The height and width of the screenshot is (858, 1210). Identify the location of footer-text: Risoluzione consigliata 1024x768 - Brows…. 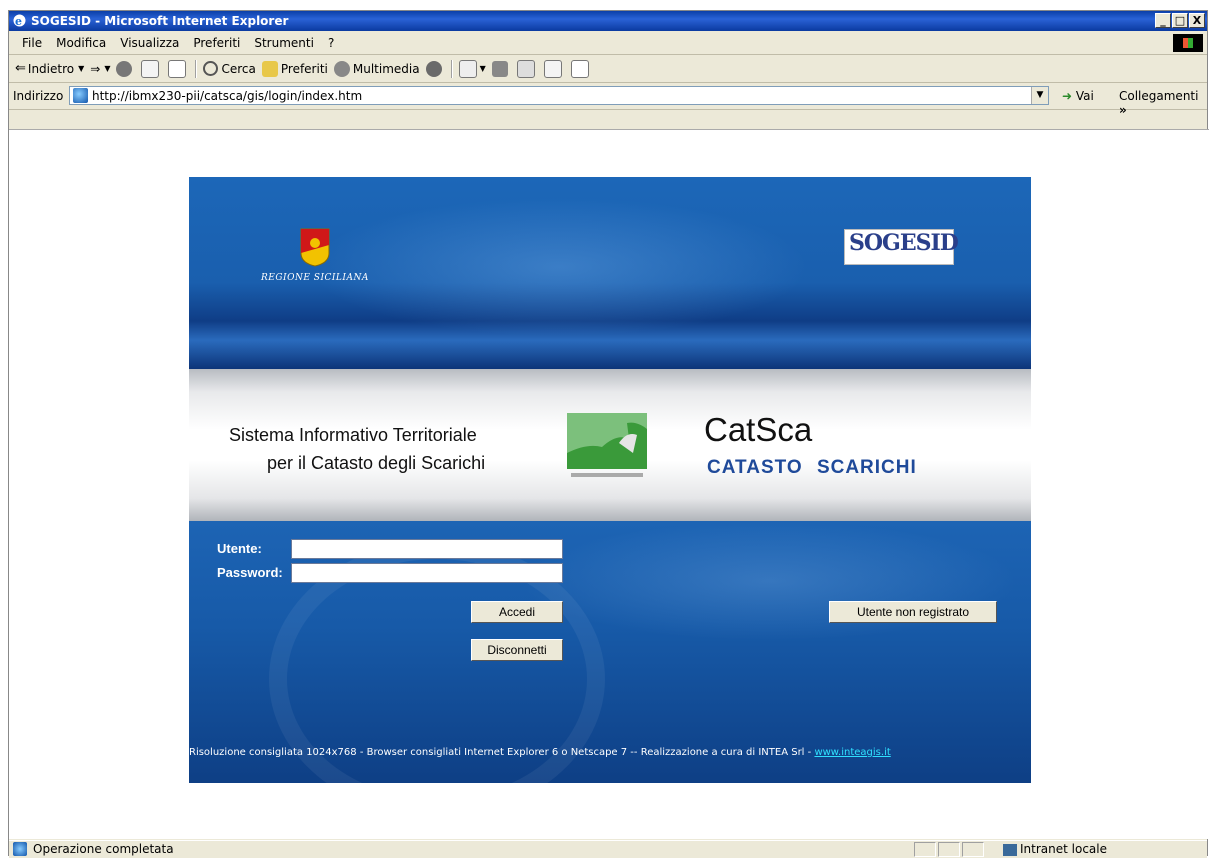
(540, 752).